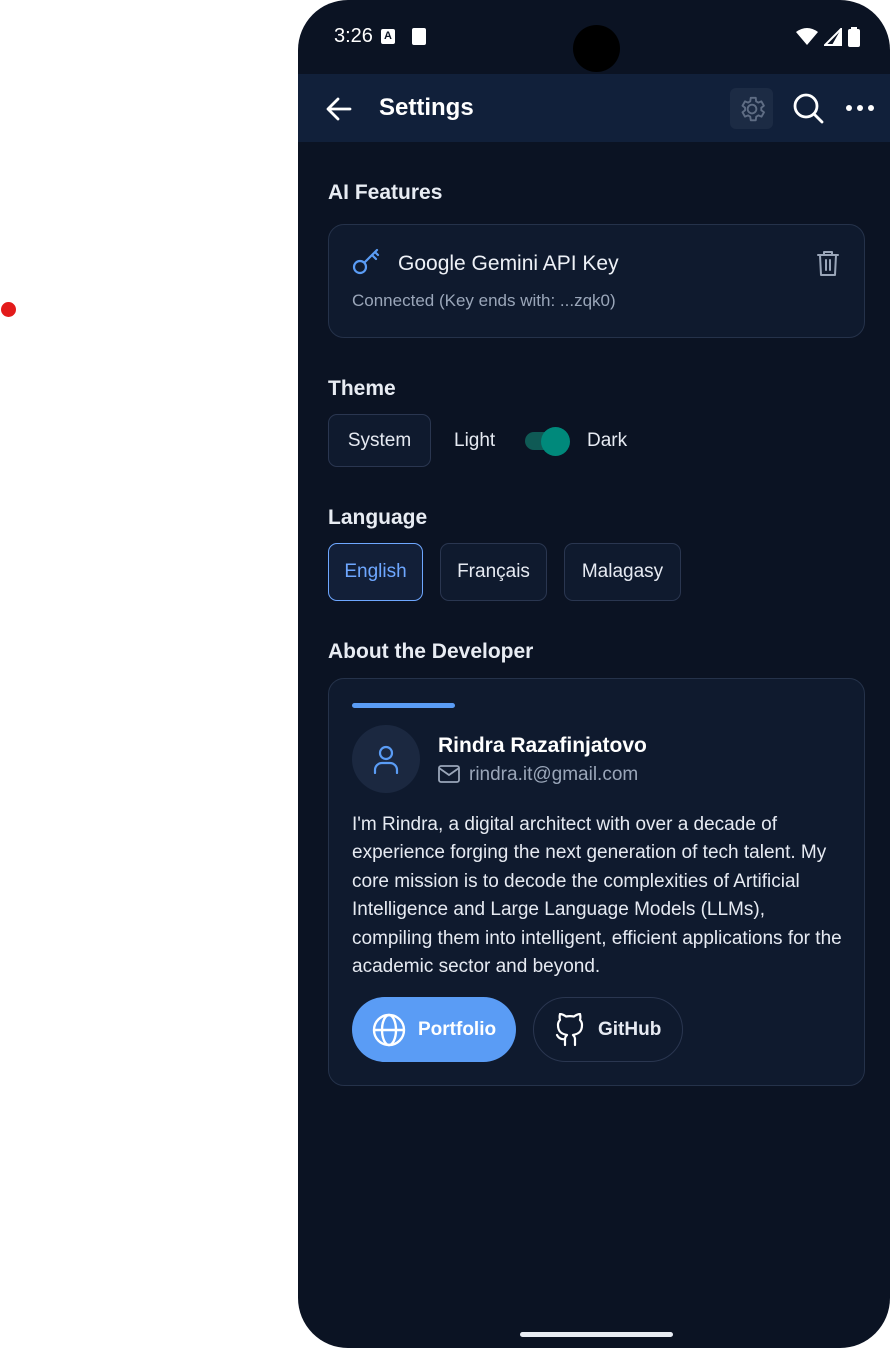 The height and width of the screenshot is (1348, 890). What do you see at coordinates (353, 36) in the screenshot?
I see `status-time: 3:26` at bounding box center [353, 36].